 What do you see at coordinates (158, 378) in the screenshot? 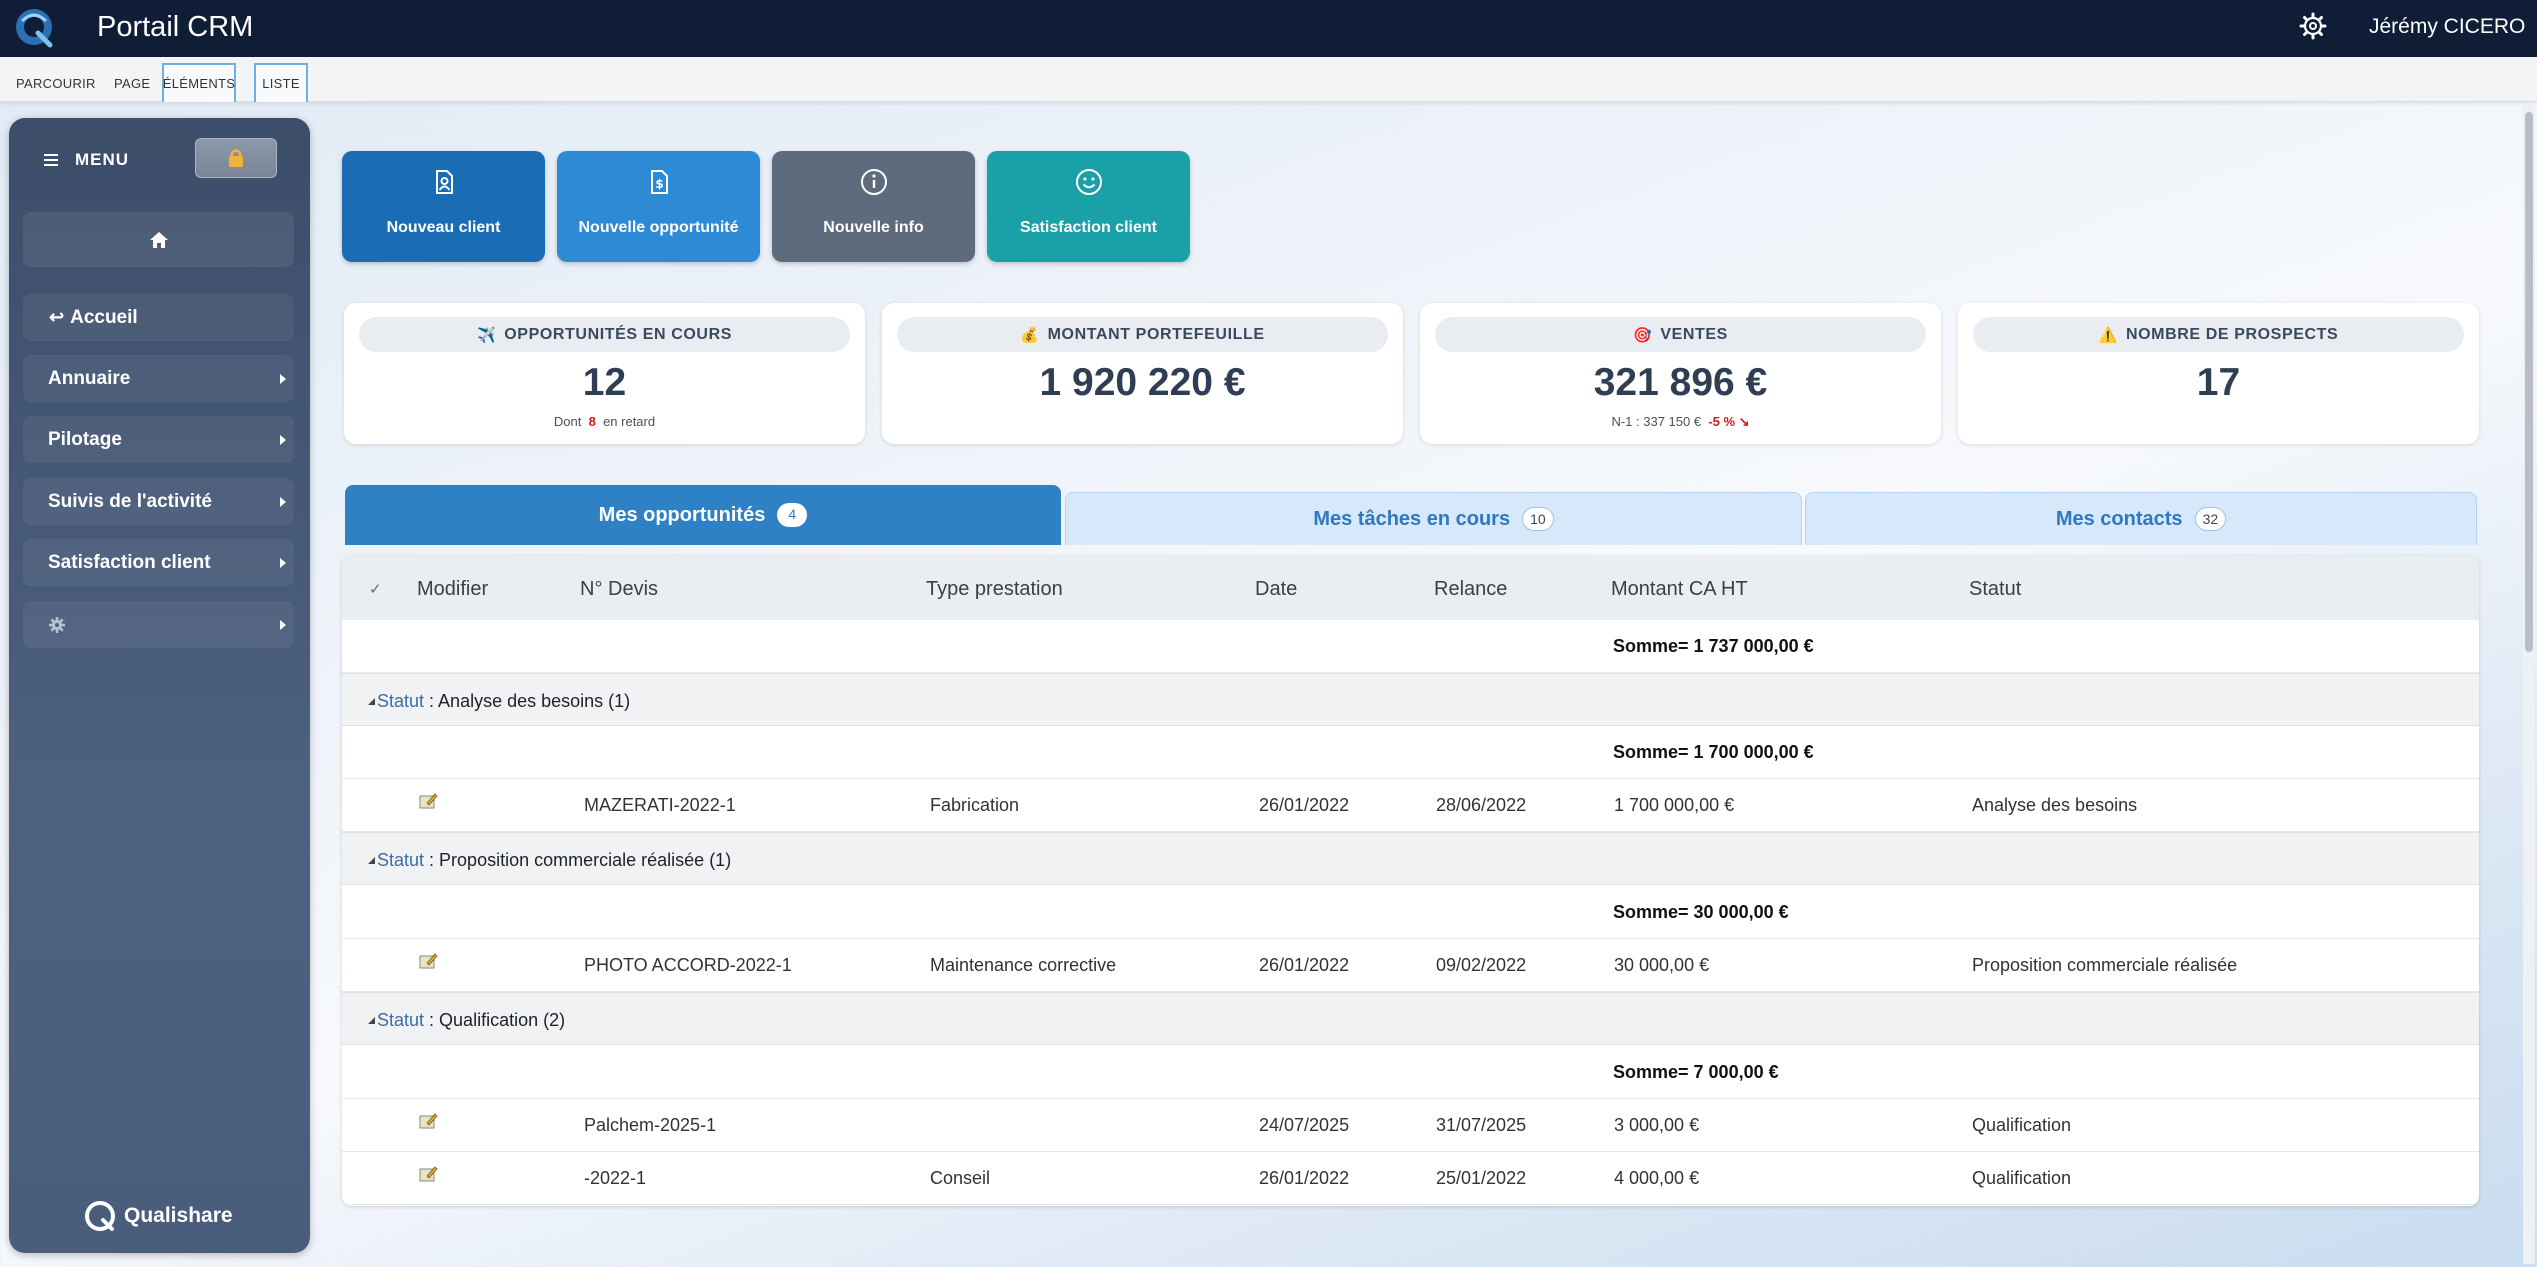
I see `sidebar-item-annuaire: Annuaire` at bounding box center [158, 378].